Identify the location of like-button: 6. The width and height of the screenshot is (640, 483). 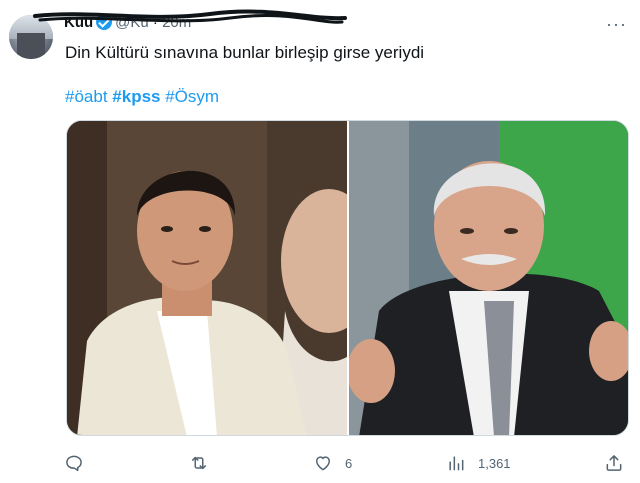
(332, 463).